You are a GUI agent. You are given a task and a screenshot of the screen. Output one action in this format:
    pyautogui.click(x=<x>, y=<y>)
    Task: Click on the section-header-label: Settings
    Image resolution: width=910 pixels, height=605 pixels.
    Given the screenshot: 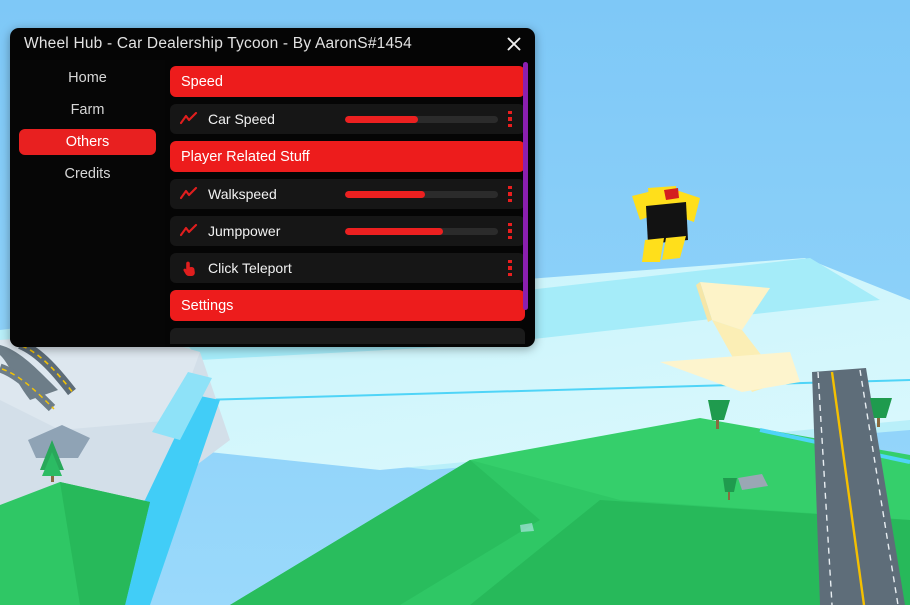 What is the action you would take?
    pyautogui.click(x=207, y=305)
    